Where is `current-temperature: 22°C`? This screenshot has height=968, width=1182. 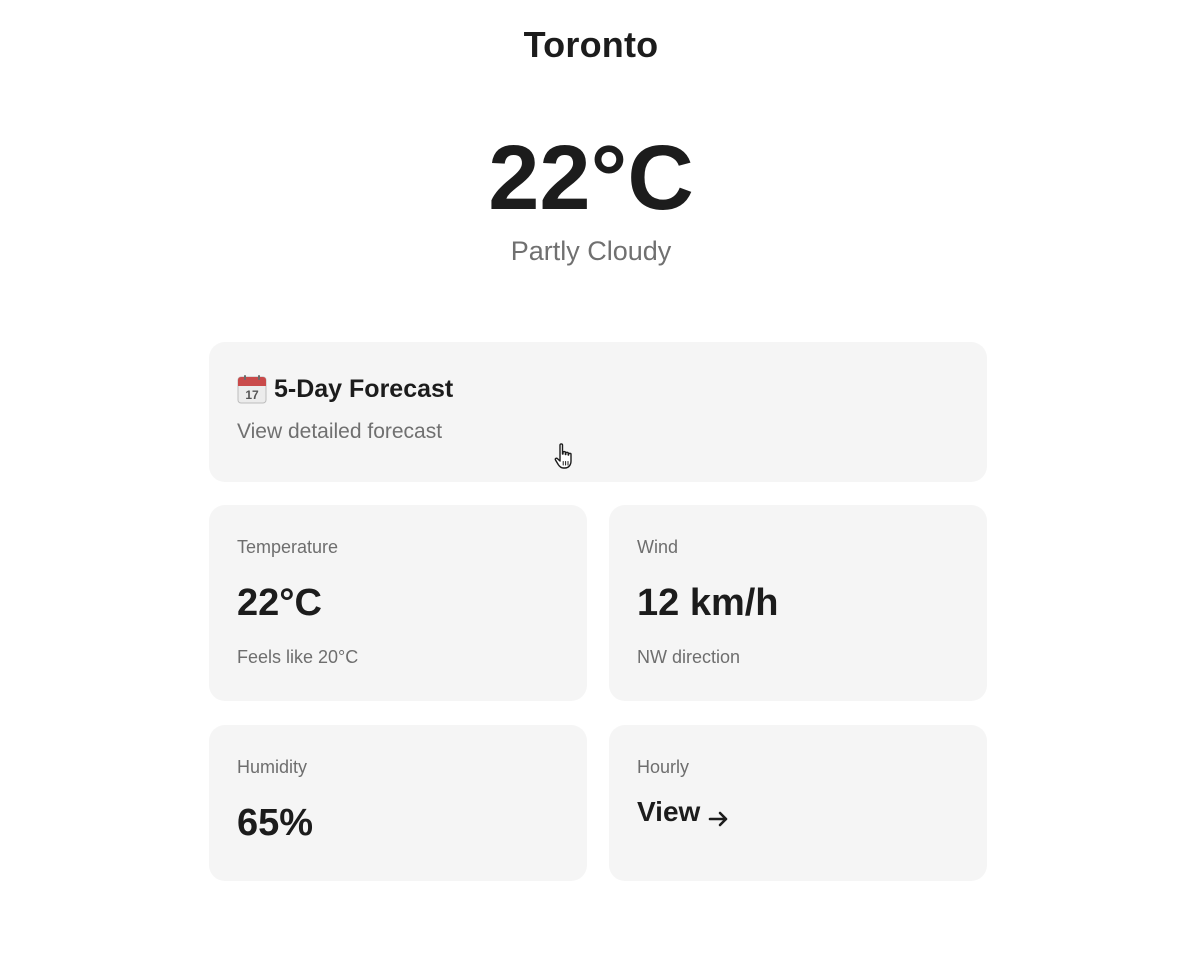
current-temperature: 22°C is located at coordinates (591, 178).